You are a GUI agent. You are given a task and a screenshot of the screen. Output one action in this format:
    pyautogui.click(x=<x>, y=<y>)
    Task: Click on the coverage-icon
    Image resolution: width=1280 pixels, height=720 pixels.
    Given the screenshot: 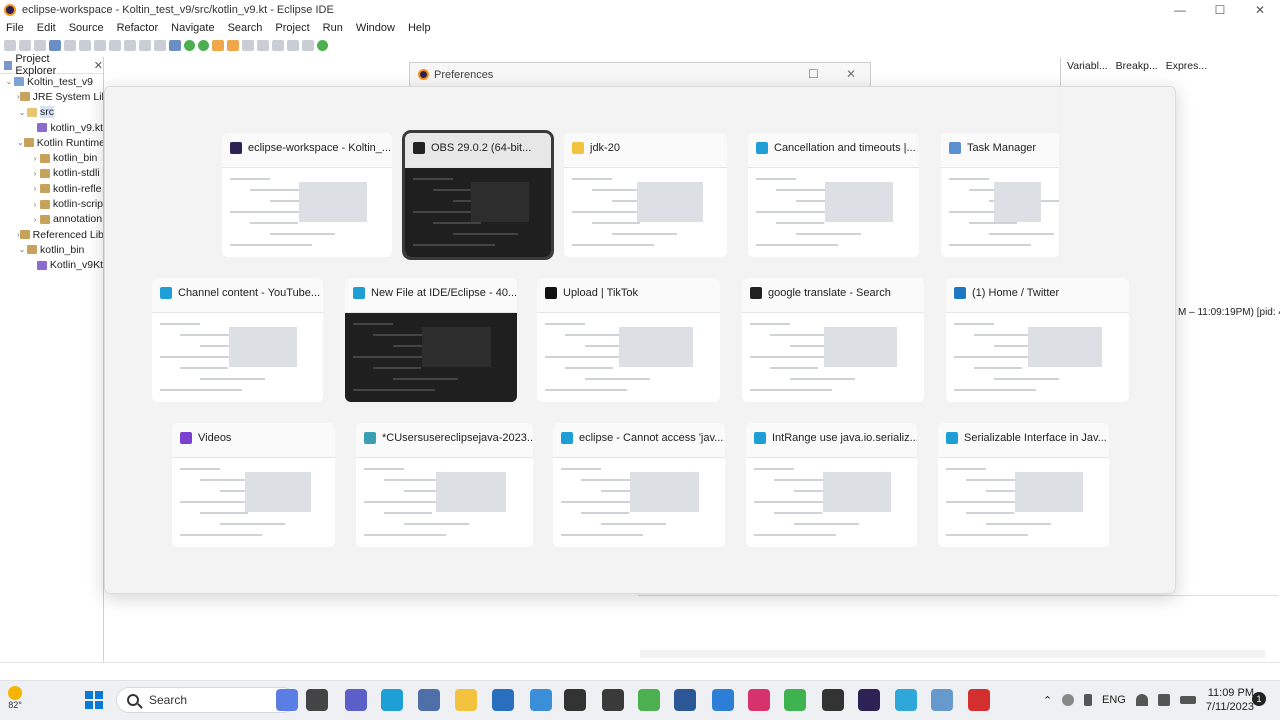 What is the action you would take?
    pyautogui.click(x=203, y=45)
    